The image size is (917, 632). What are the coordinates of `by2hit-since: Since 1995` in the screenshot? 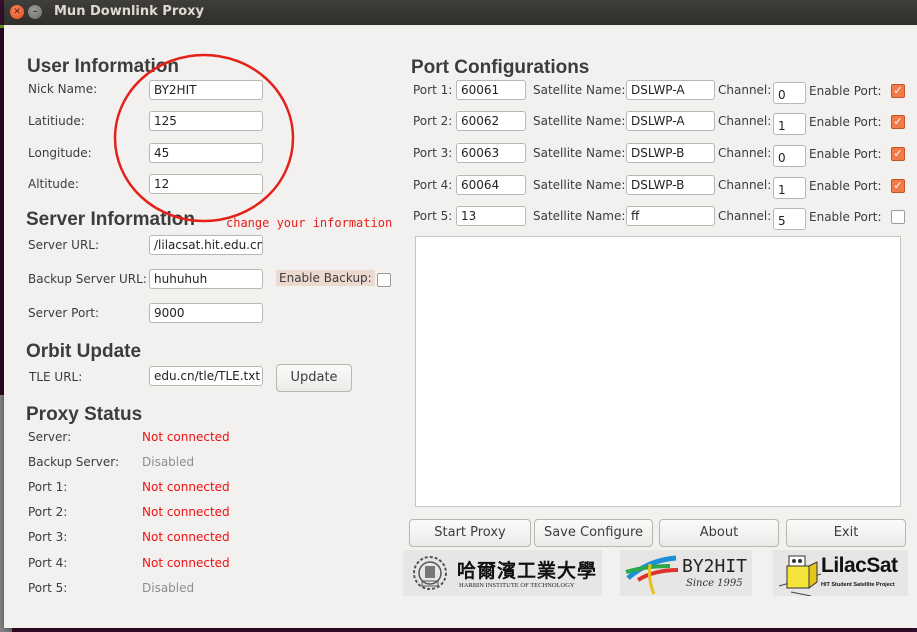 It's located at (714, 583).